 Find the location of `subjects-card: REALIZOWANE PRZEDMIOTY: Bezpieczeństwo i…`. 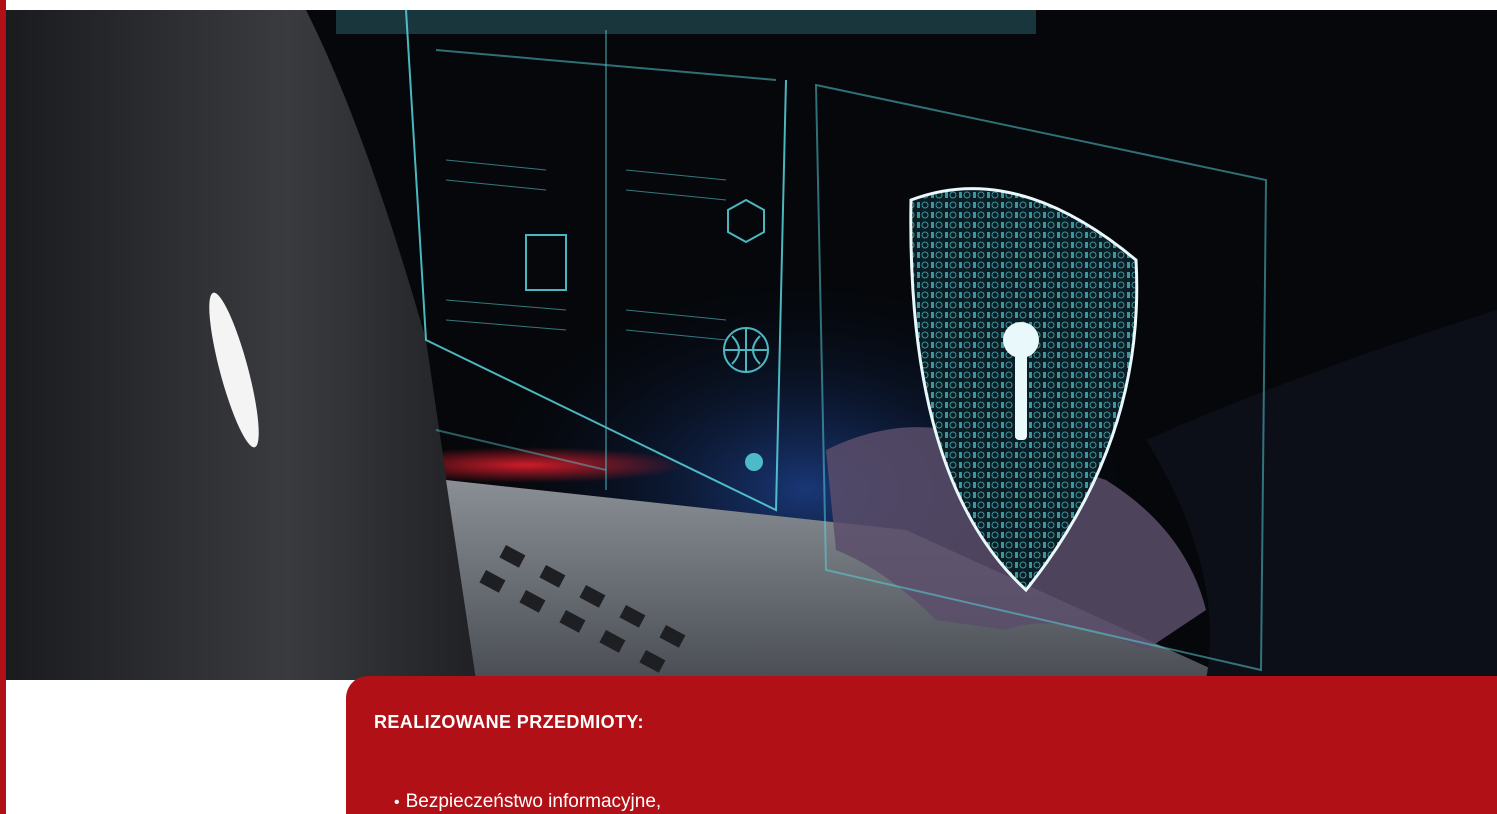

subjects-card: REALIZOWANE PRZEDMIOTY: Bezpieczeństwo i… is located at coordinates (921, 745).